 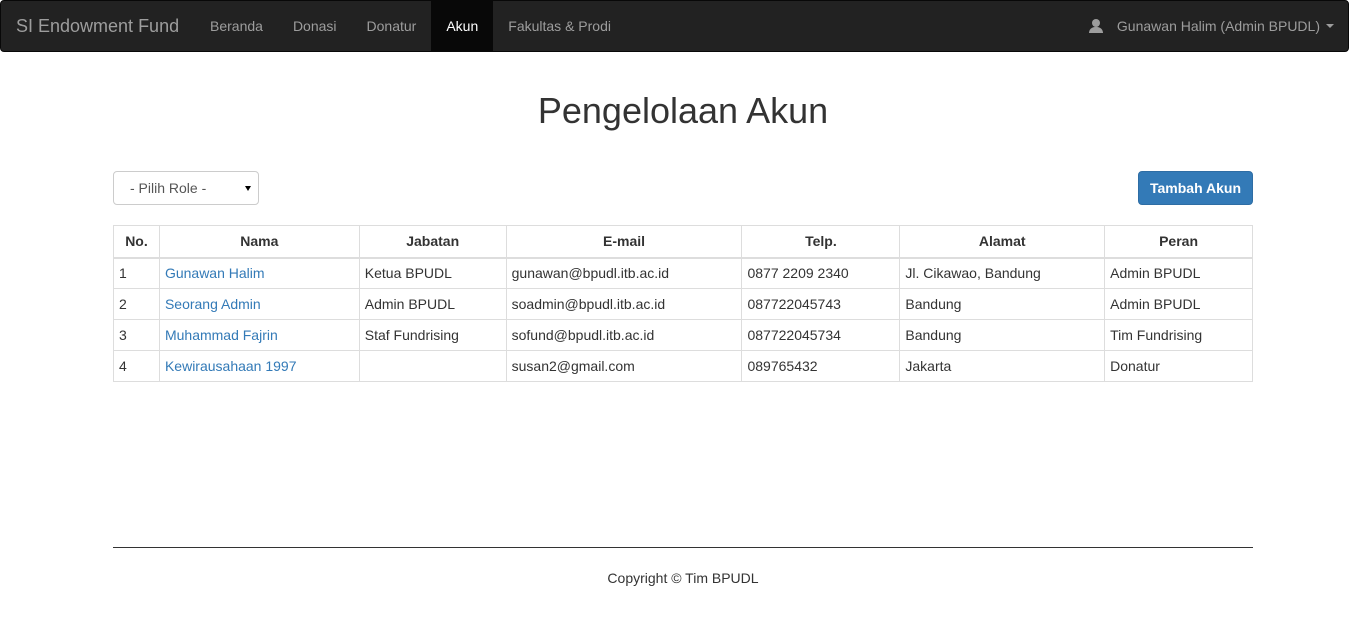 What do you see at coordinates (1178, 366) in the screenshot?
I see `cell-peran: Donatur` at bounding box center [1178, 366].